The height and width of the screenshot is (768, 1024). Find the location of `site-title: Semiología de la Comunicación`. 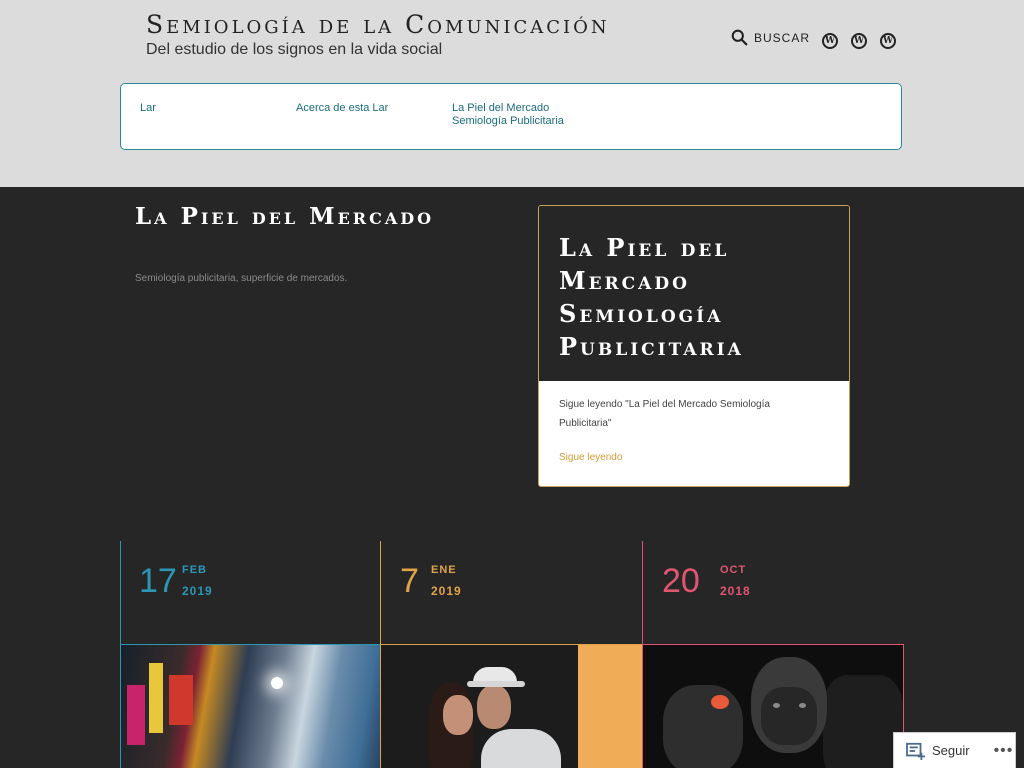

site-title: Semiología de la Comunicación is located at coordinates (378, 24).